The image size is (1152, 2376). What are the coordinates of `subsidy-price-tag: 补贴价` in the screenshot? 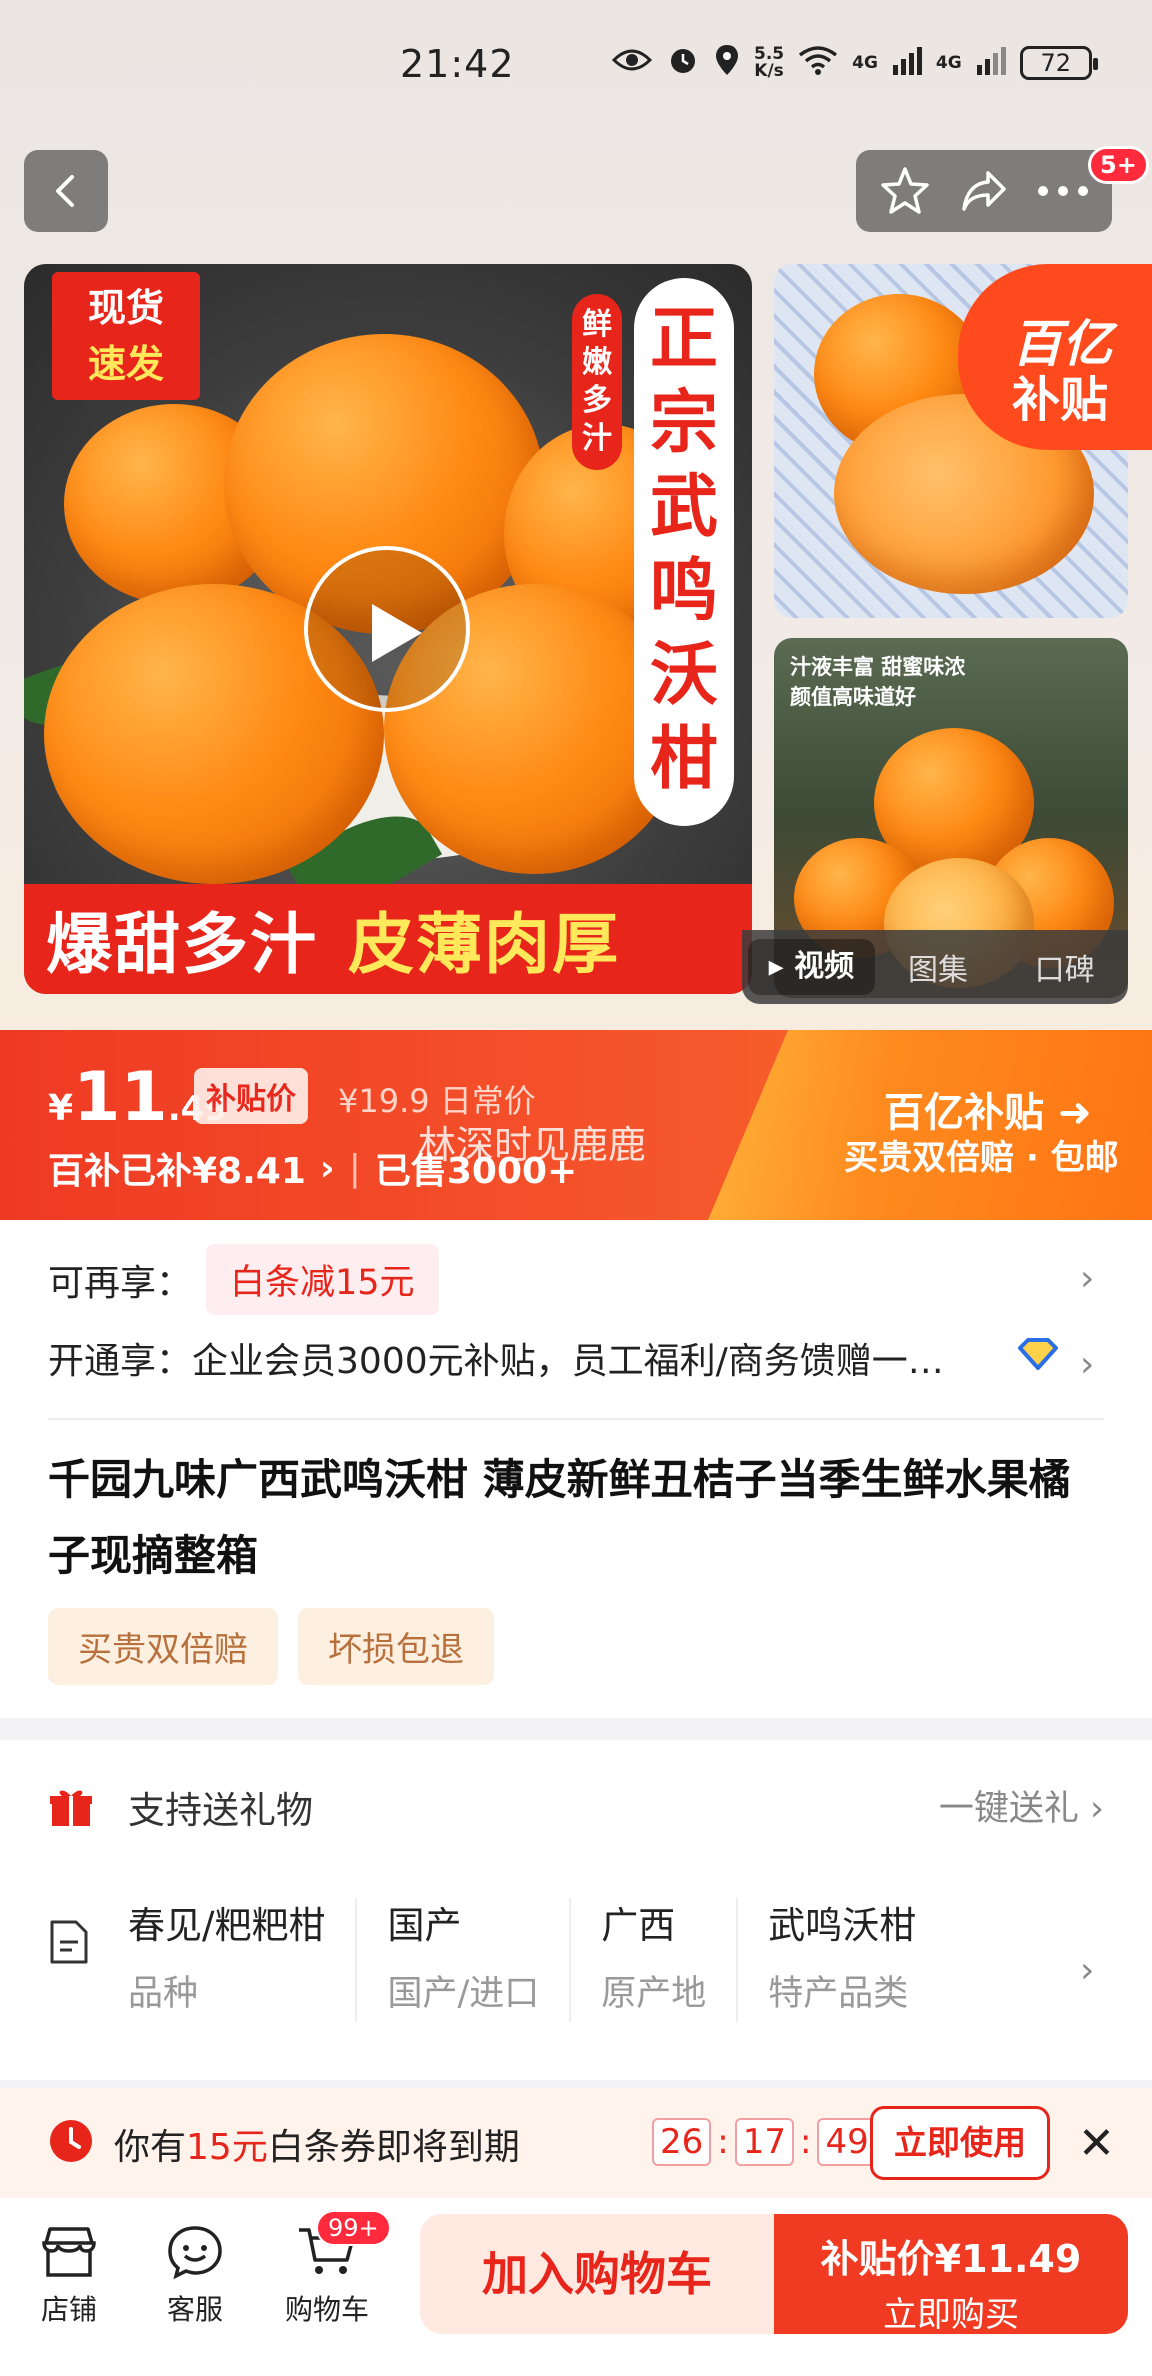 It's located at (251, 1096).